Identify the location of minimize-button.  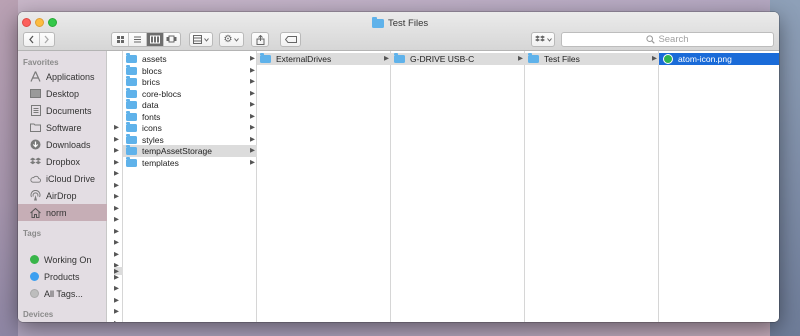
(39, 22).